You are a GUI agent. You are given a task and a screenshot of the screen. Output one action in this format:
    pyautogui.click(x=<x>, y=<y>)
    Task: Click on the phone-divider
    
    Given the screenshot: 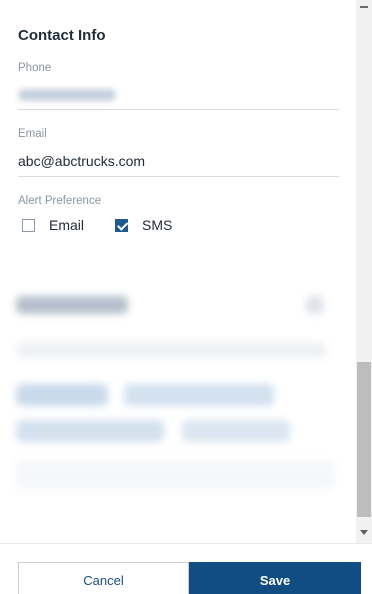 What is the action you would take?
    pyautogui.click(x=178, y=109)
    